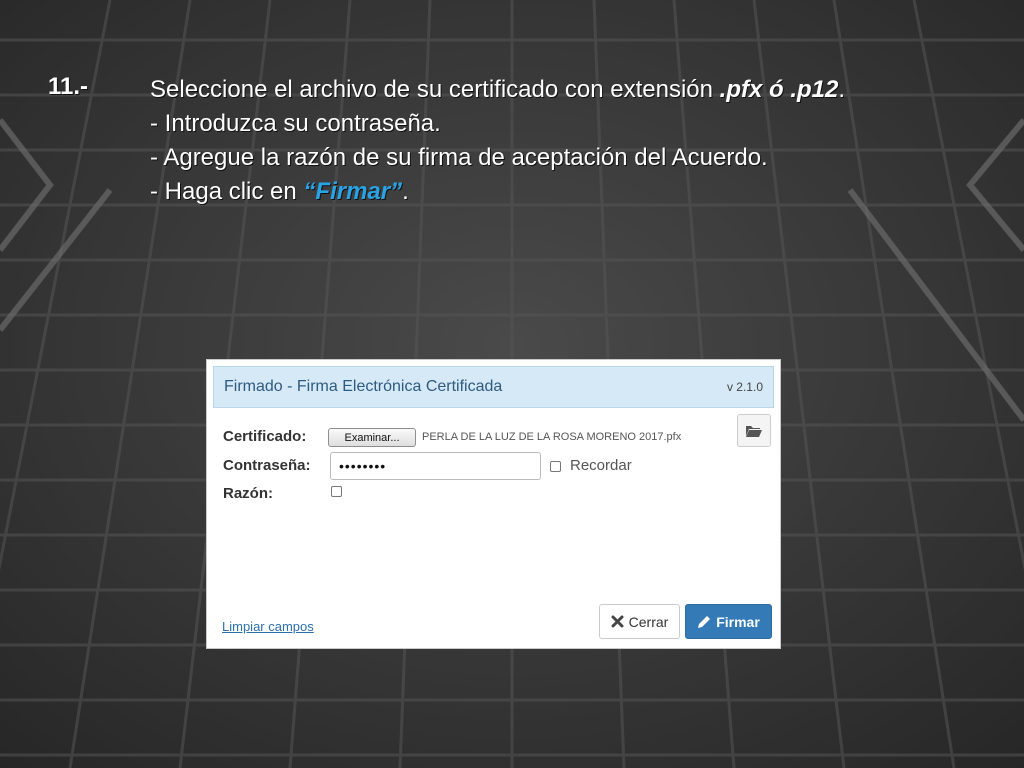  What do you see at coordinates (744, 387) in the screenshot?
I see `version-label: v 2.1.0` at bounding box center [744, 387].